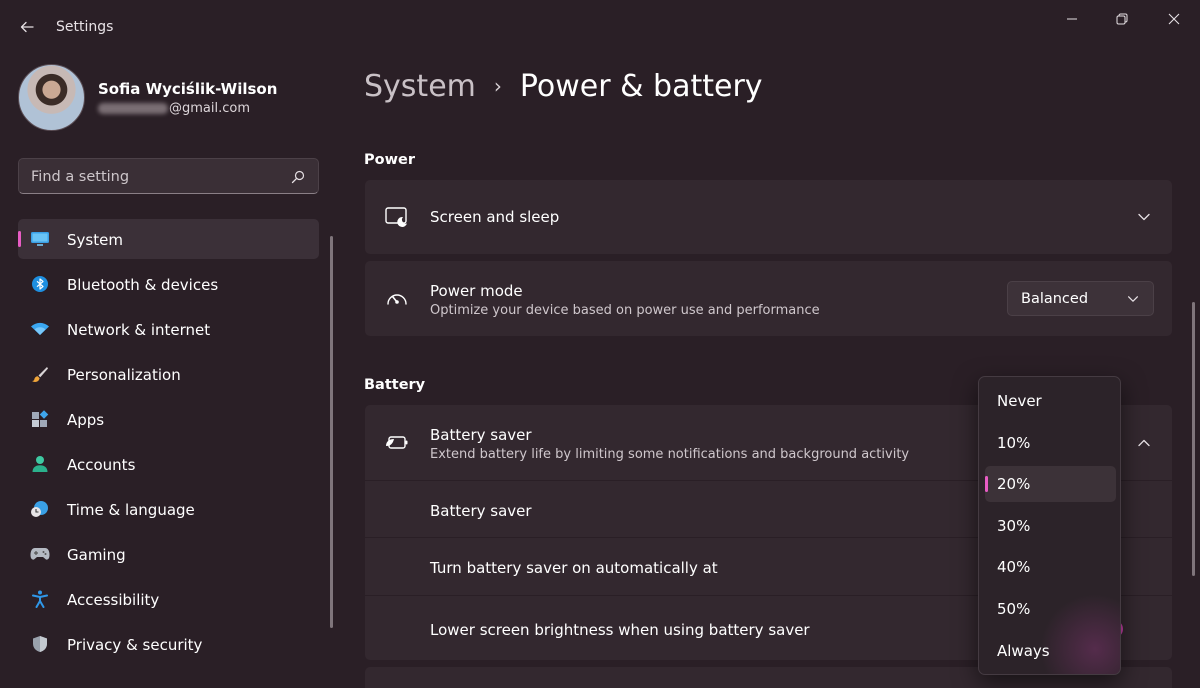 This screenshot has width=1200, height=688. Describe the element at coordinates (133, 108) in the screenshot. I see `email-redacted` at that location.